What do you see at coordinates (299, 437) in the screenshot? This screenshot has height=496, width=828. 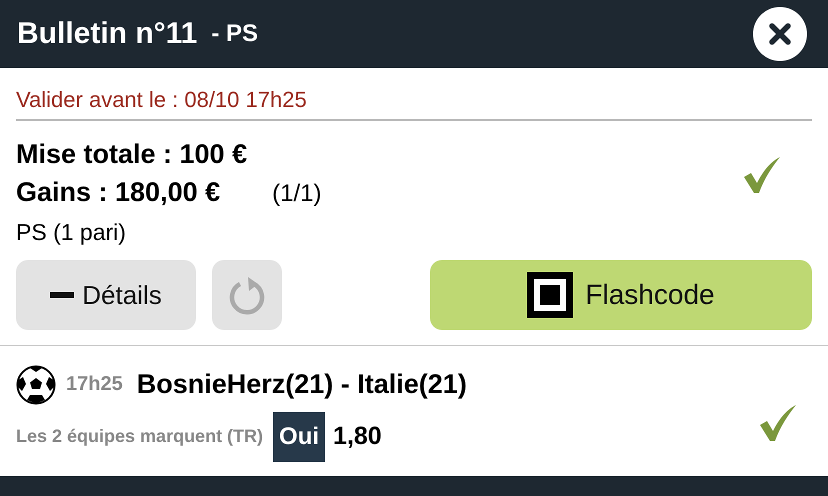 I see `bet-choice: Oui` at bounding box center [299, 437].